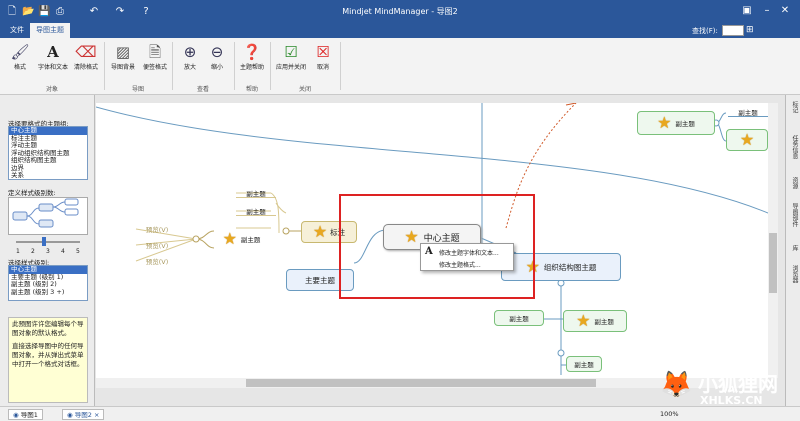 Image resolution: width=800 pixels, height=421 pixels. What do you see at coordinates (48, 328) in the screenshot?
I see `help-text: 此预图许许您编辑每个导图对象的默认格式。` at bounding box center [48, 328].